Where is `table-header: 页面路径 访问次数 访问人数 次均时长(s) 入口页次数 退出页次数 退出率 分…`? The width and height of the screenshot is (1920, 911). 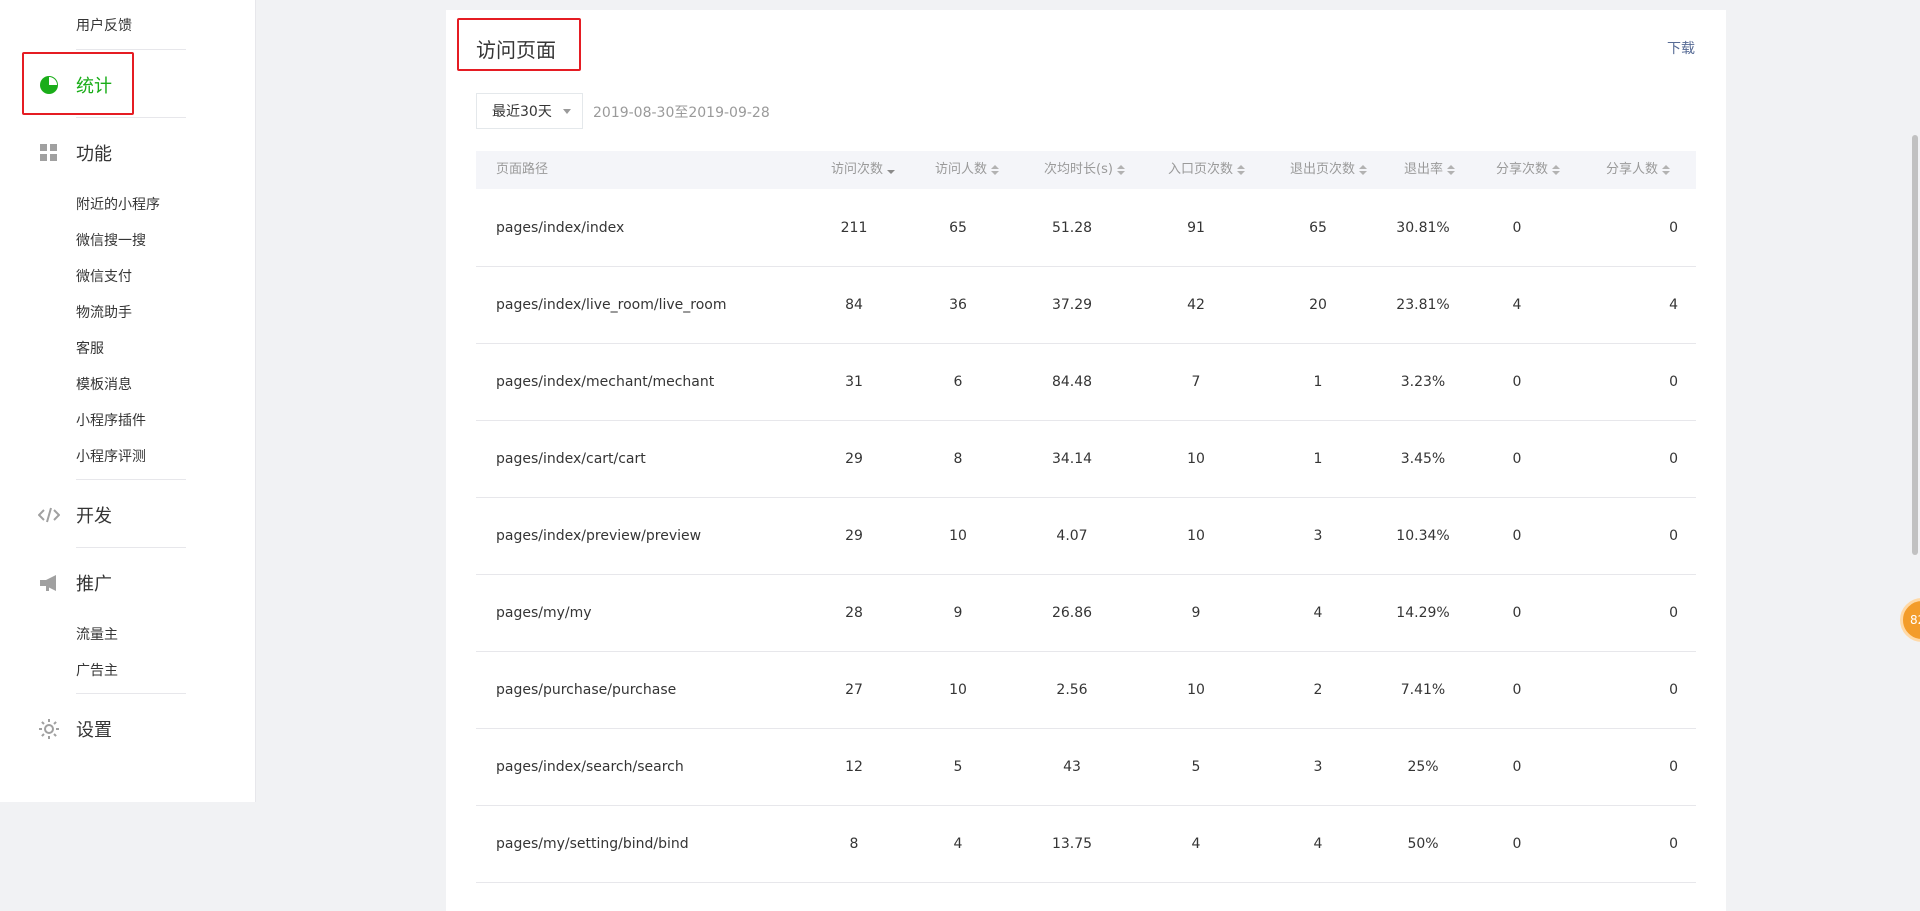 table-header: 页面路径 访问次数 访问人数 次均时长(s) 入口页次数 退出页次数 退出率 分… is located at coordinates (1086, 170).